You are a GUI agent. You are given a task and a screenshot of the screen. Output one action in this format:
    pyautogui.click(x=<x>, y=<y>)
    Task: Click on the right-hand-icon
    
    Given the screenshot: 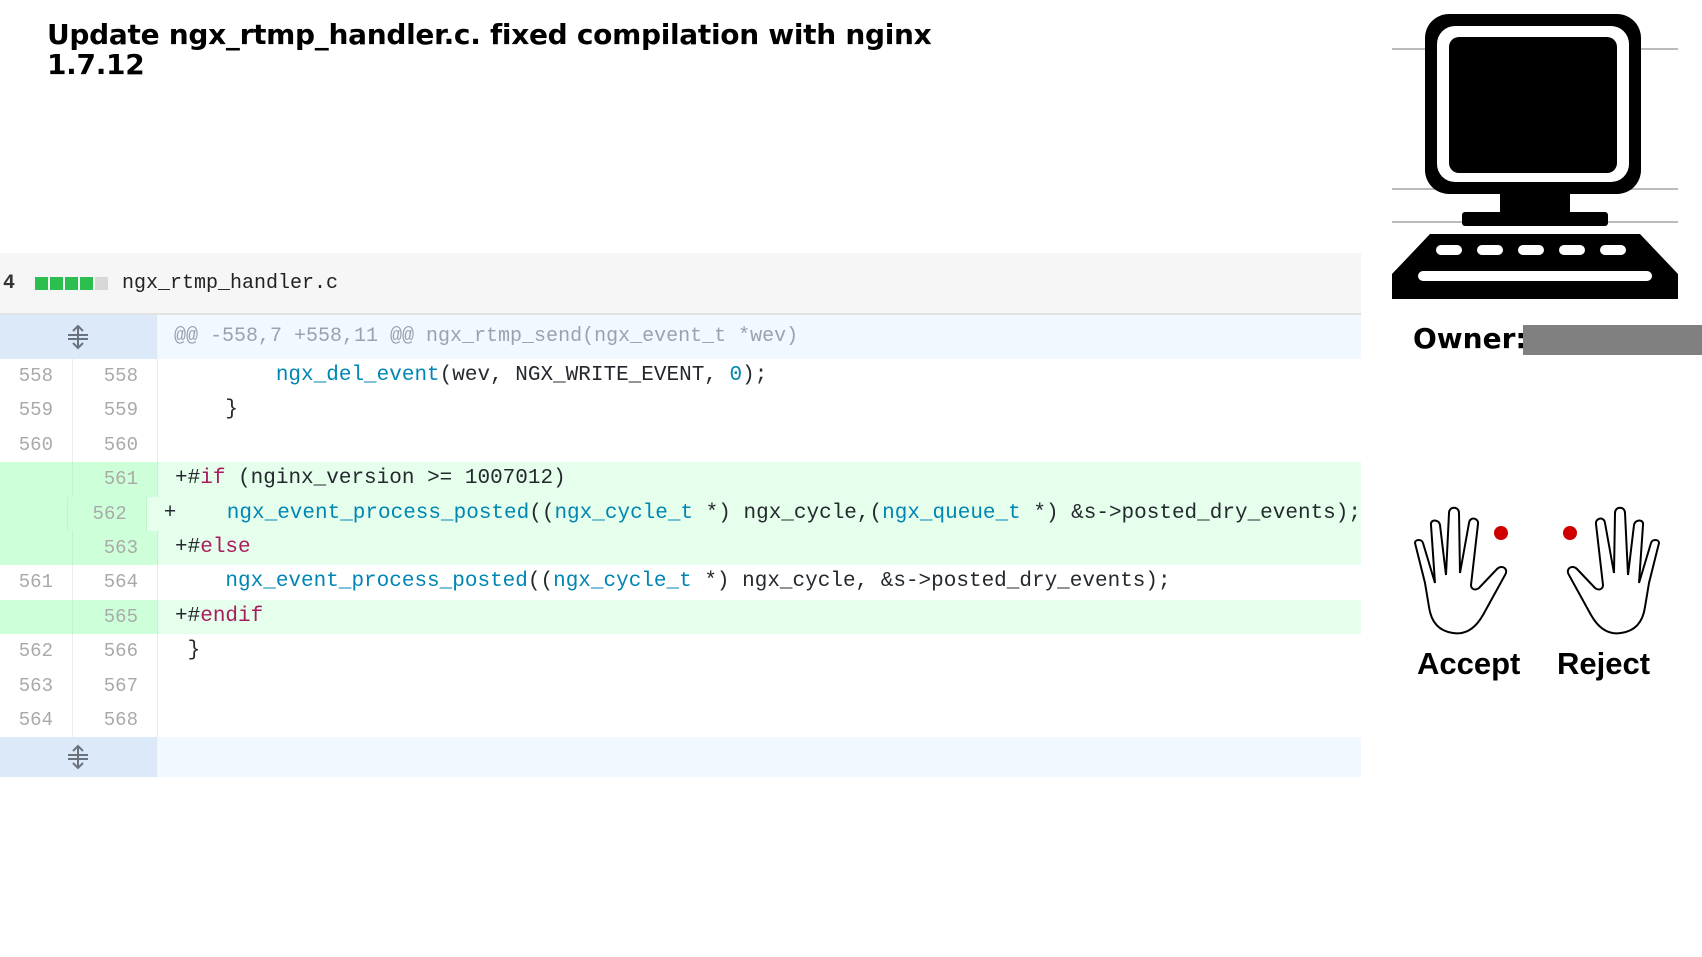 What is the action you would take?
    pyautogui.click(x=1601, y=570)
    